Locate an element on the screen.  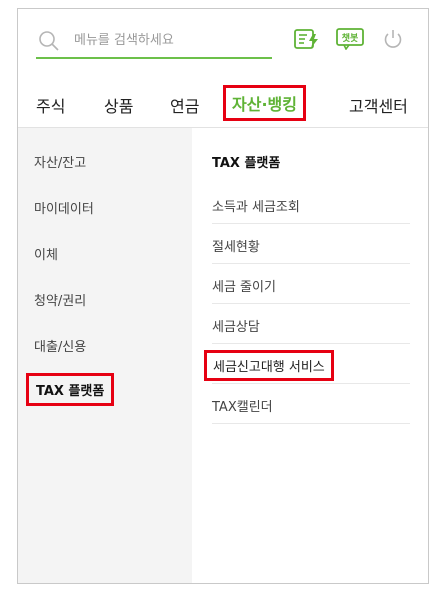
svg-text: 챗봇 is located at coordinates (350, 38).